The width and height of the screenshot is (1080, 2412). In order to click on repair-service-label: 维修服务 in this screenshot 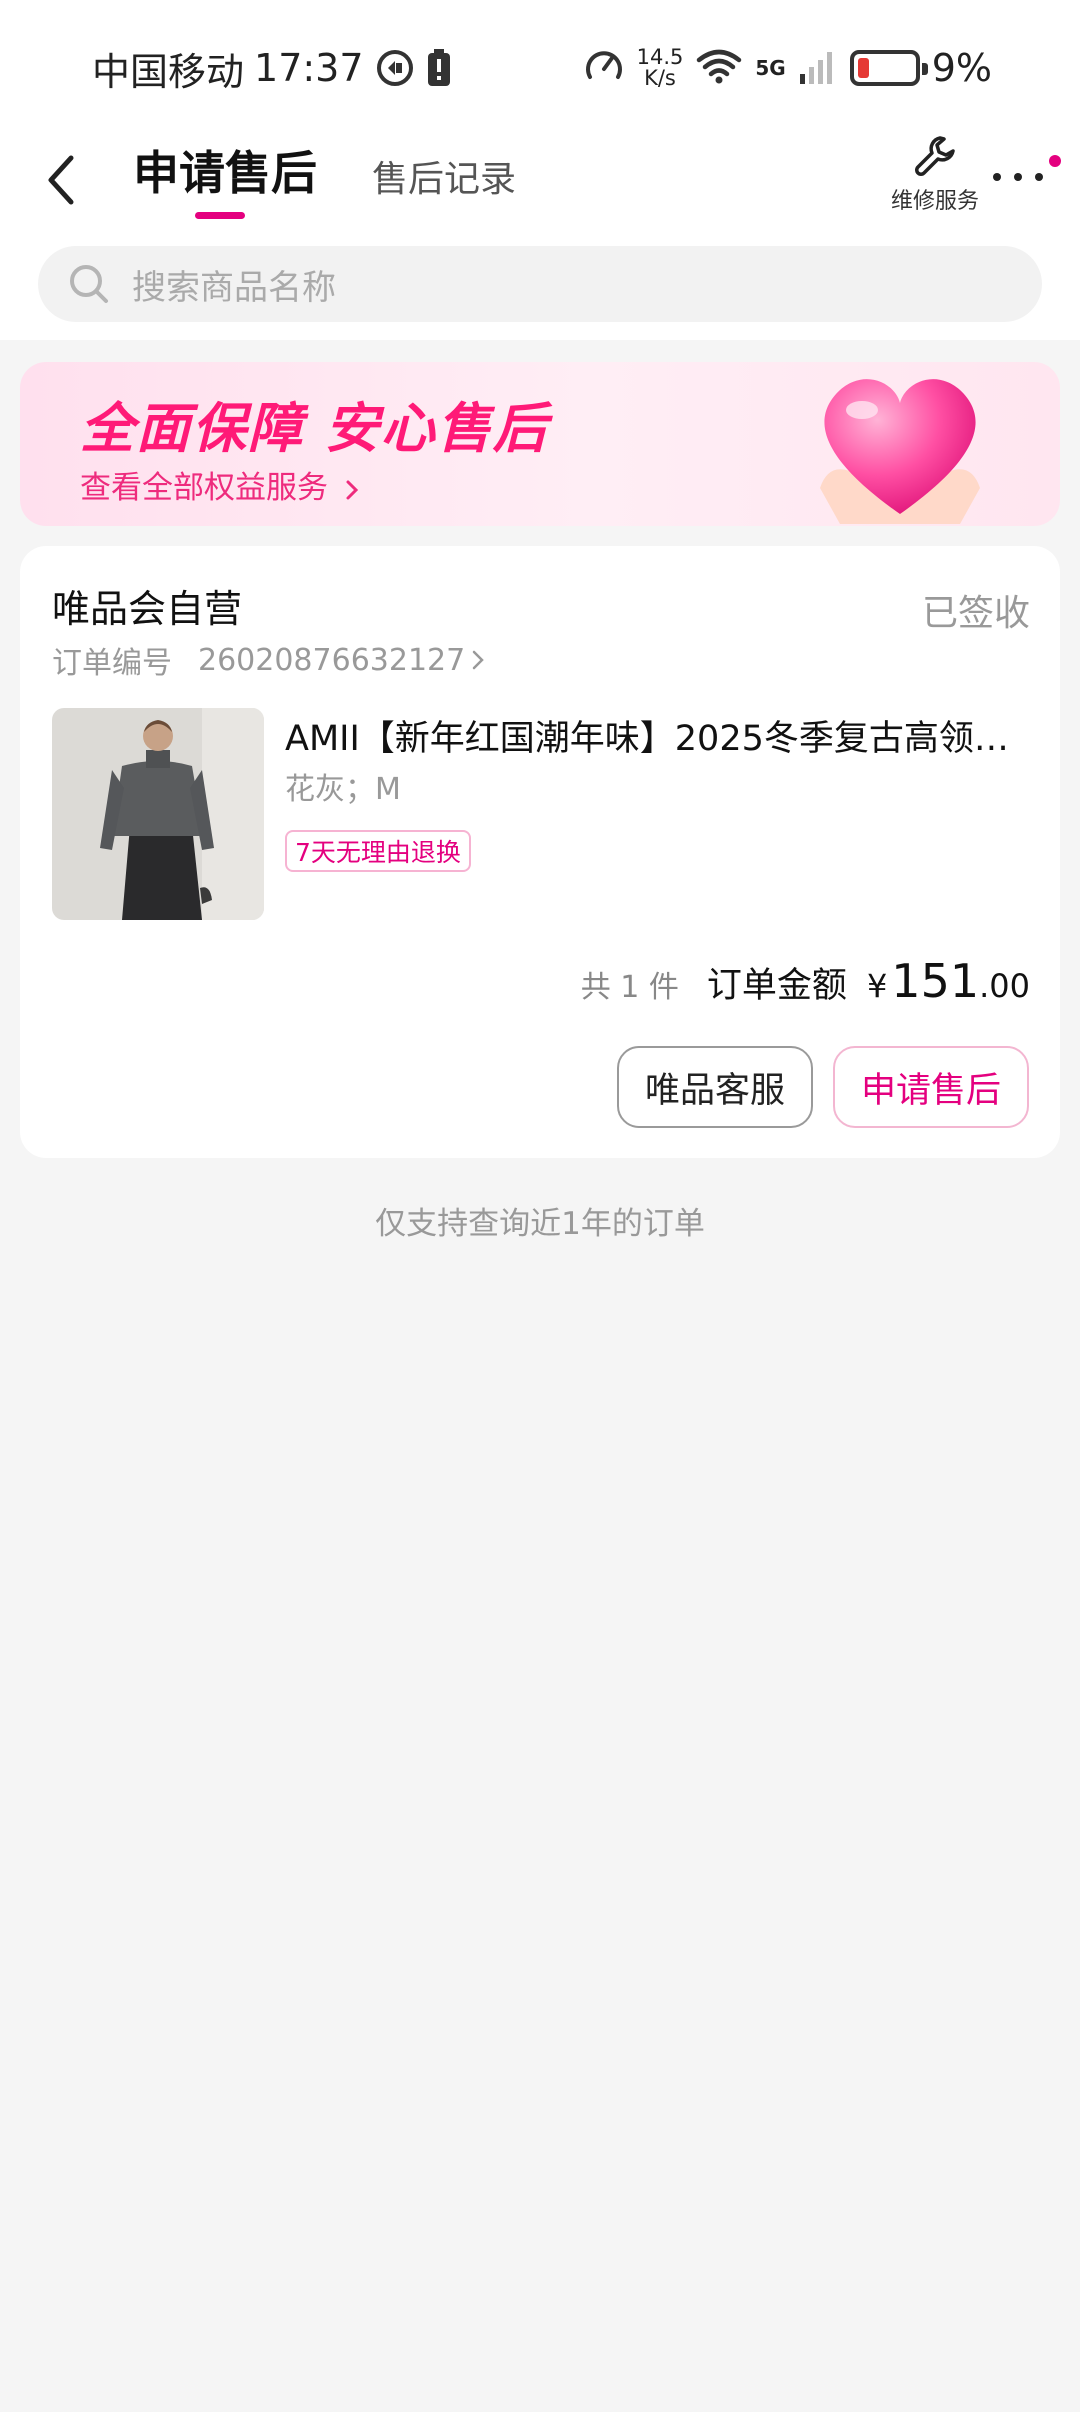, I will do `click(934, 201)`.